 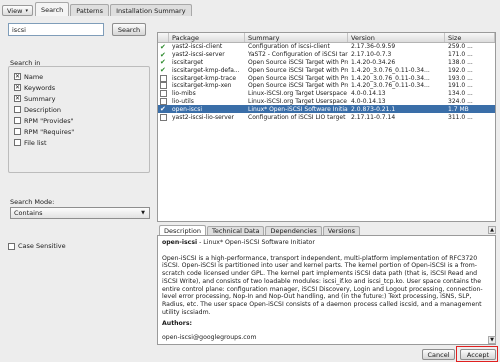 What do you see at coordinates (183, 101) in the screenshot?
I see `package-cell: lio-utils` at bounding box center [183, 101].